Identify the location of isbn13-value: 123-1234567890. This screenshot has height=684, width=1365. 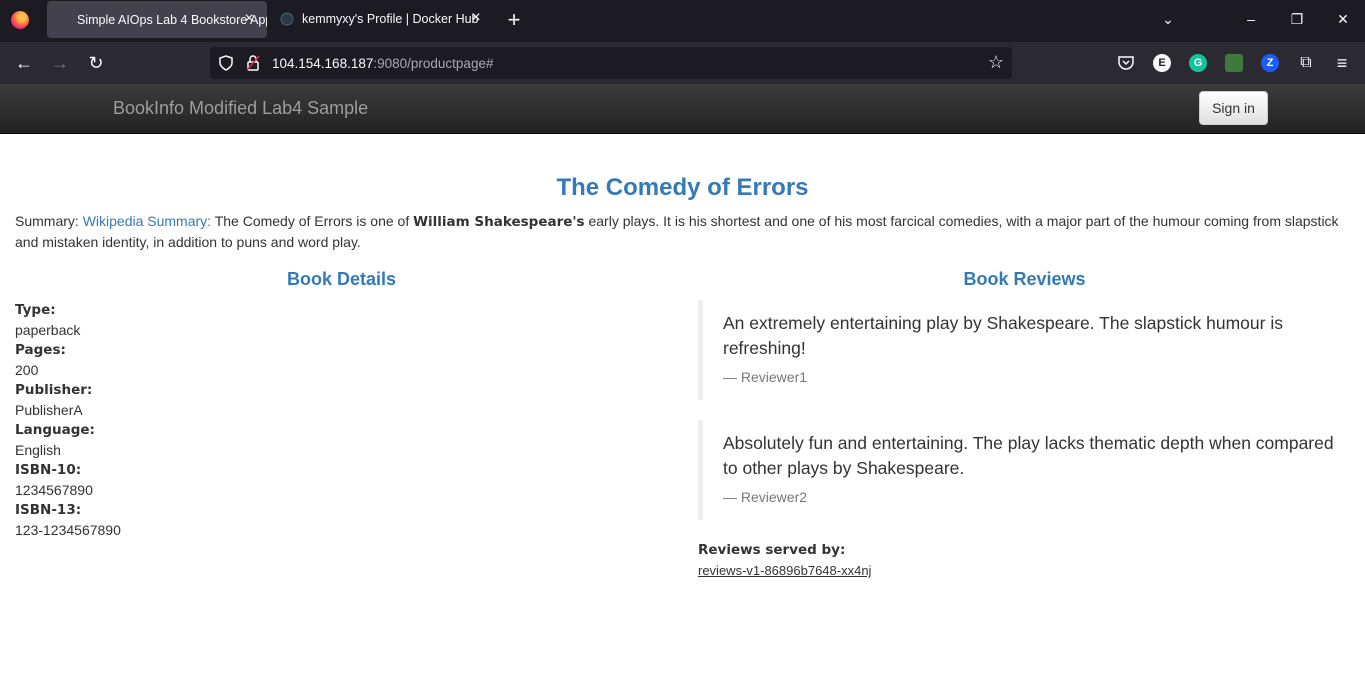
(68, 530).